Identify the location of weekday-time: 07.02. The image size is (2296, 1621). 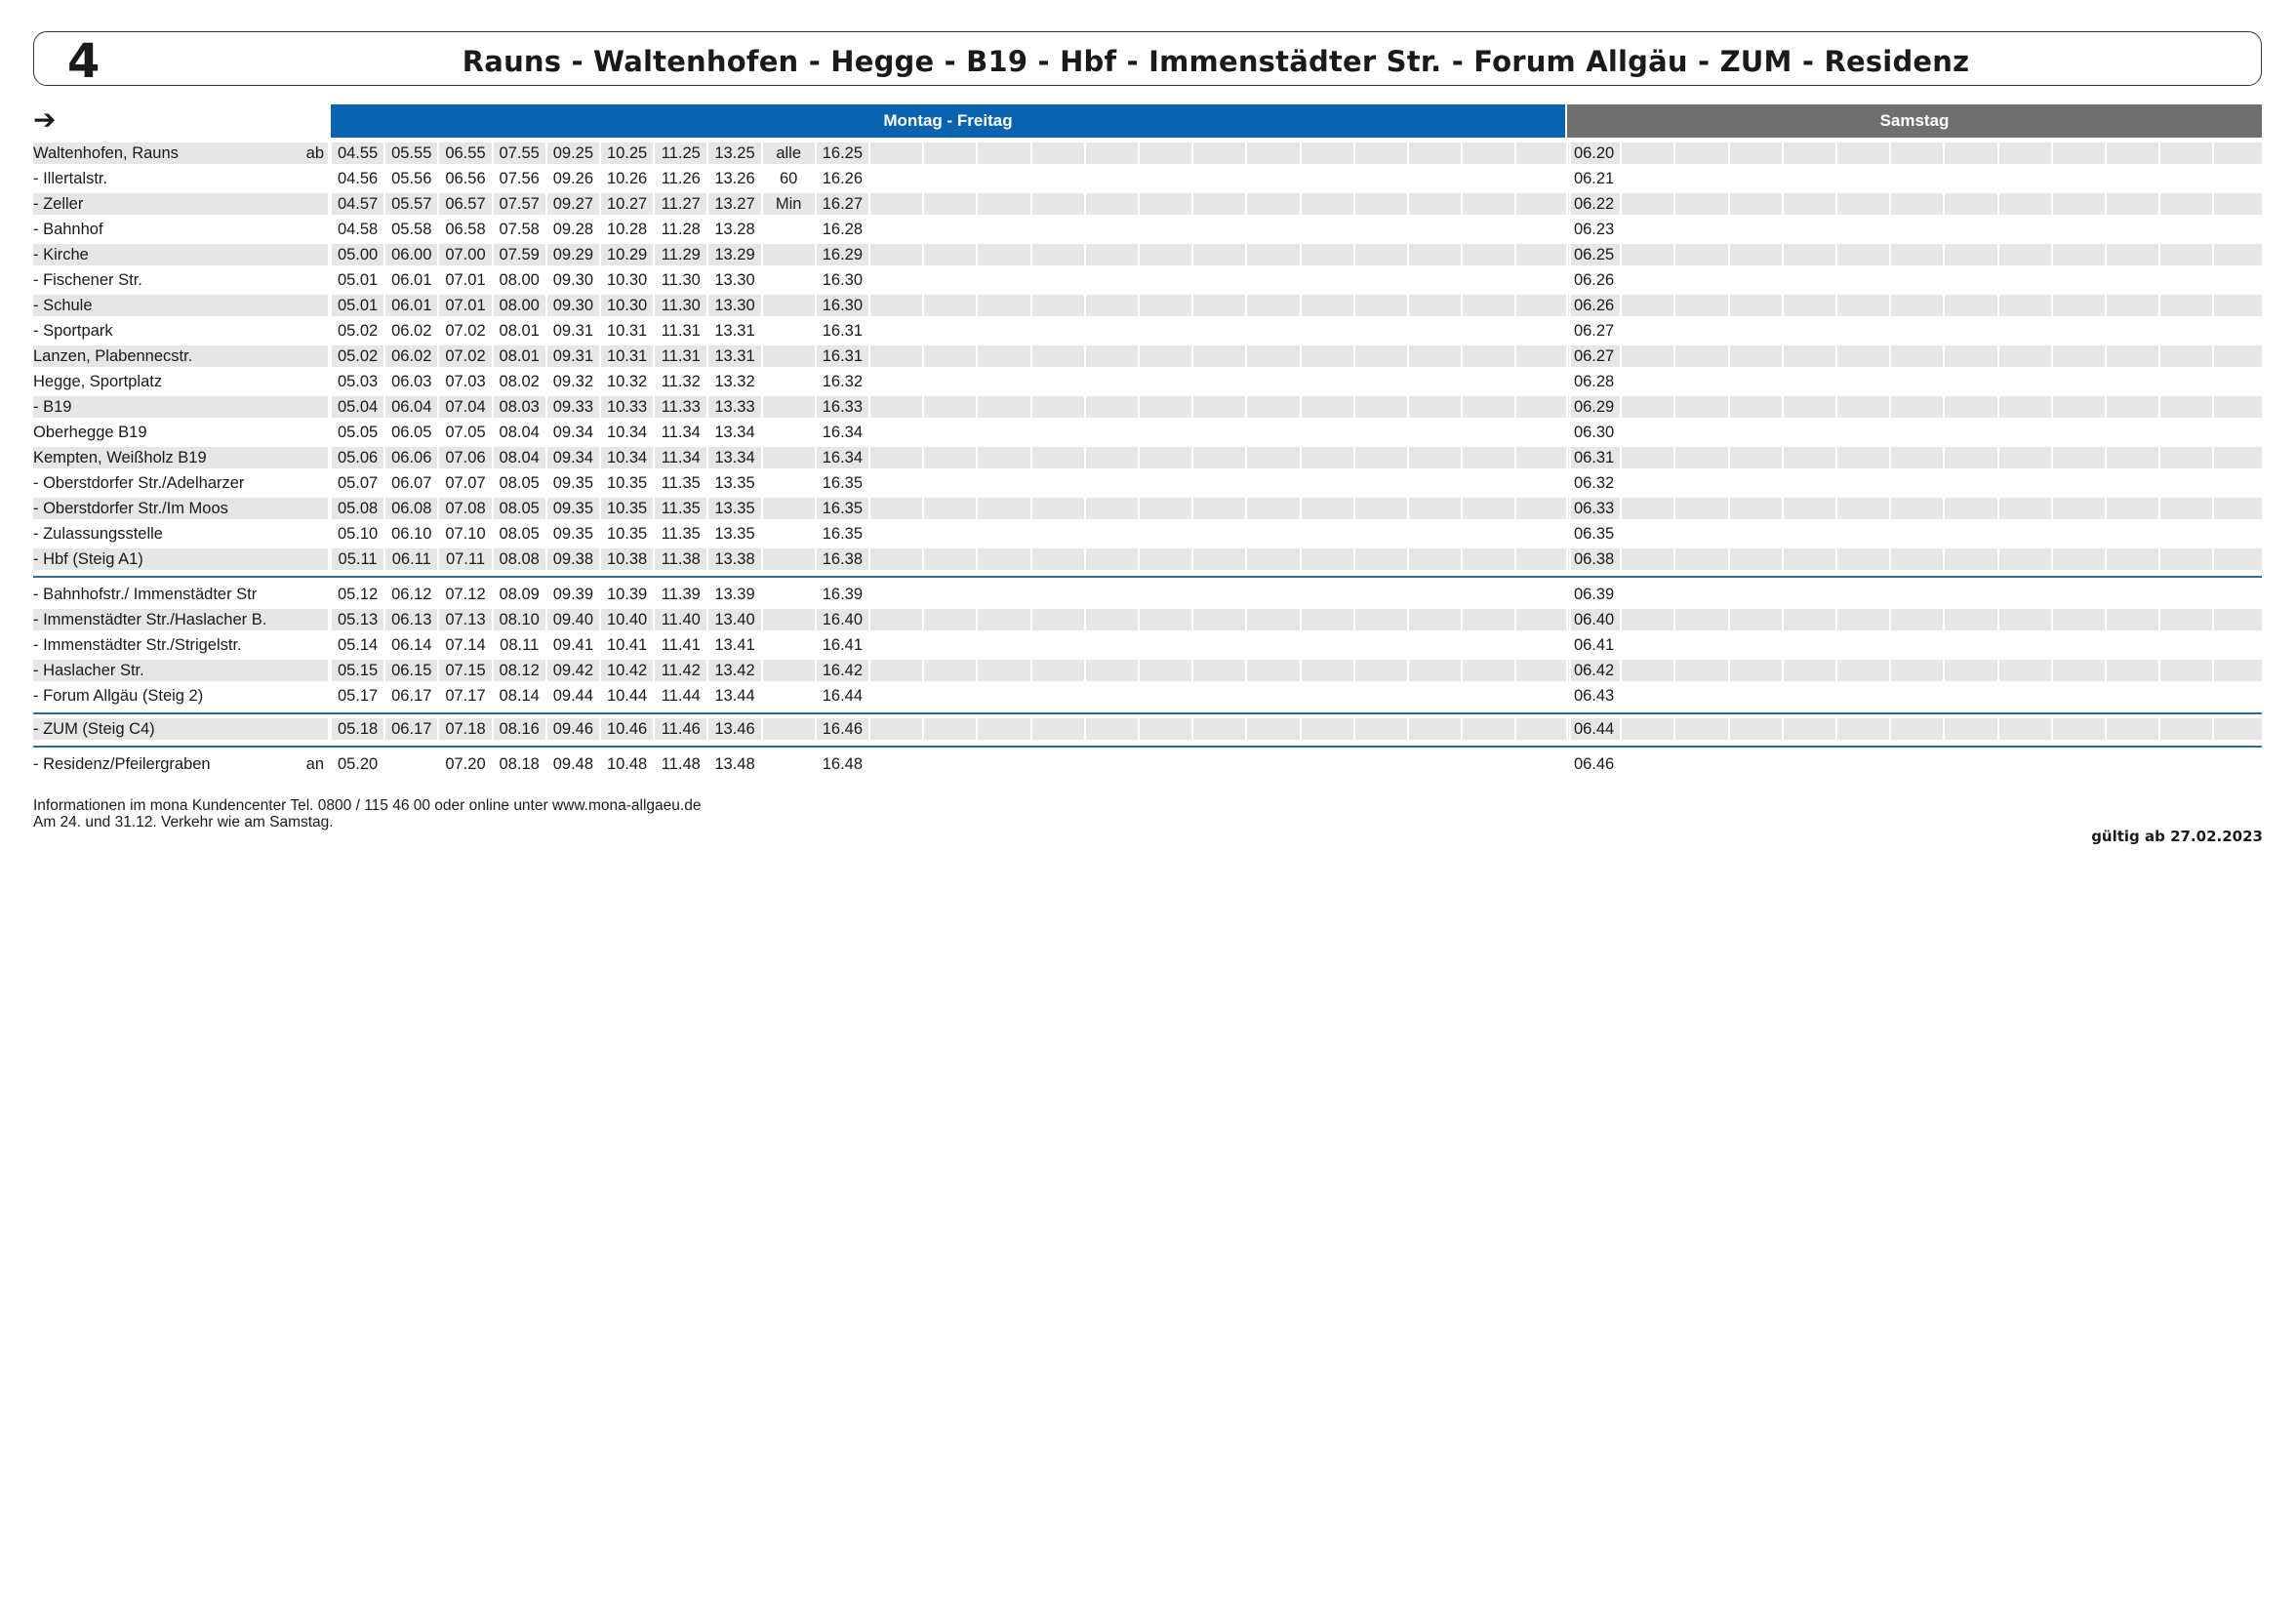
(466, 356).